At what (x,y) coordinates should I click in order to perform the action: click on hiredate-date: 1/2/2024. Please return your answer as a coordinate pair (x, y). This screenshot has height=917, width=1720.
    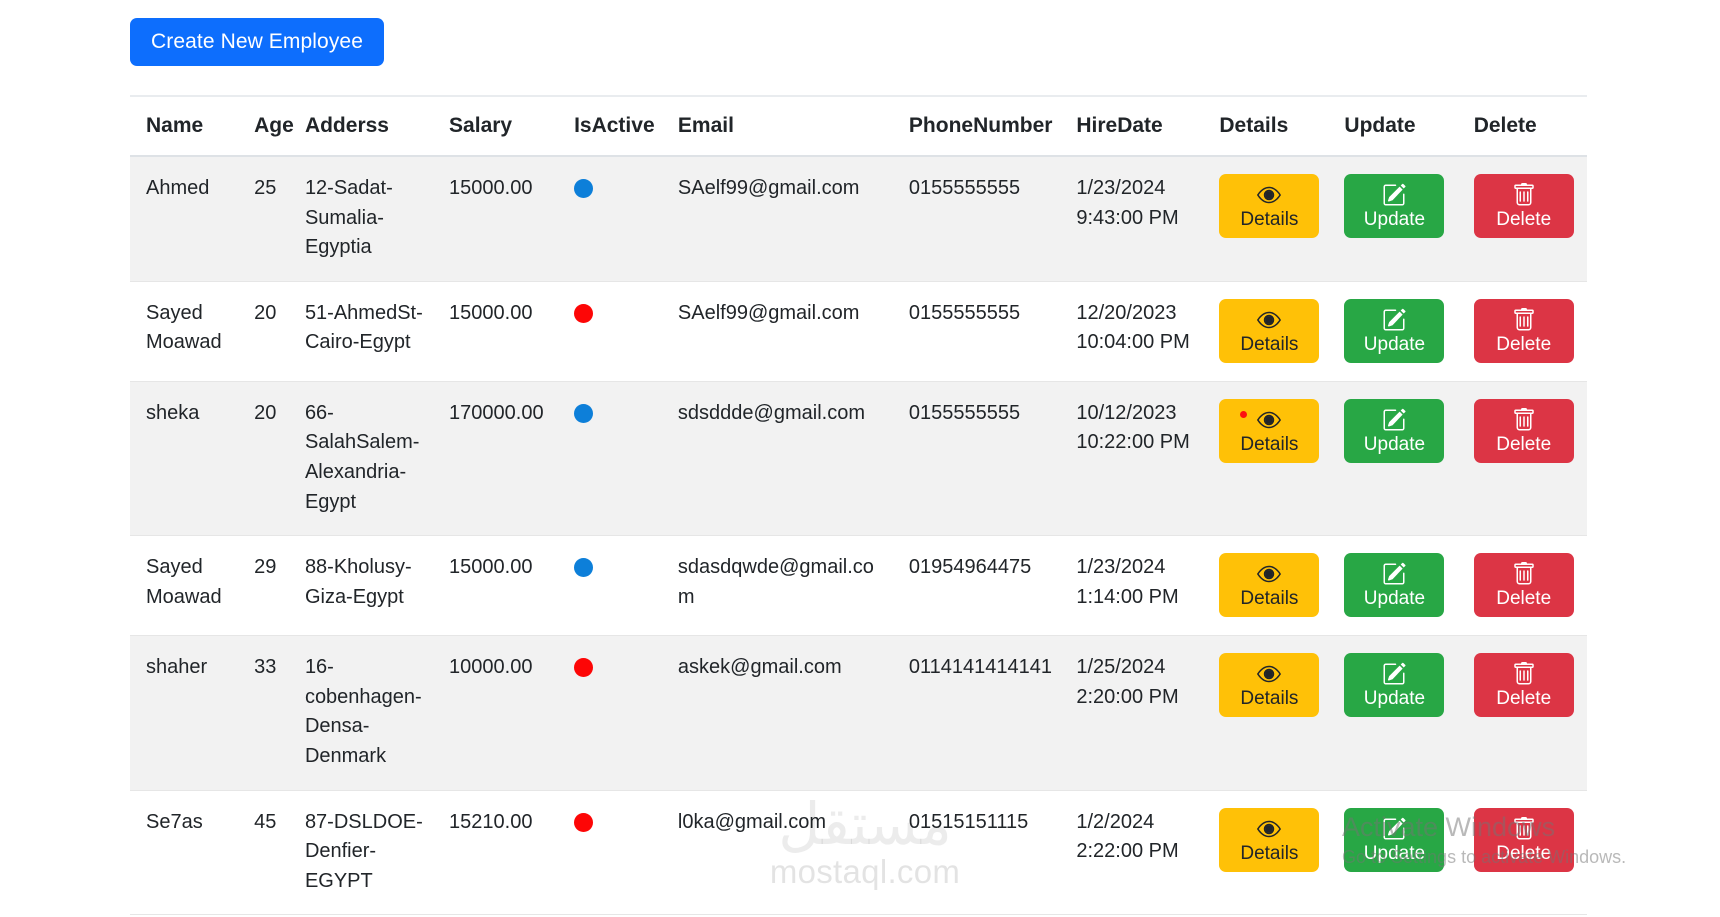
    Looking at the image, I should click on (1115, 821).